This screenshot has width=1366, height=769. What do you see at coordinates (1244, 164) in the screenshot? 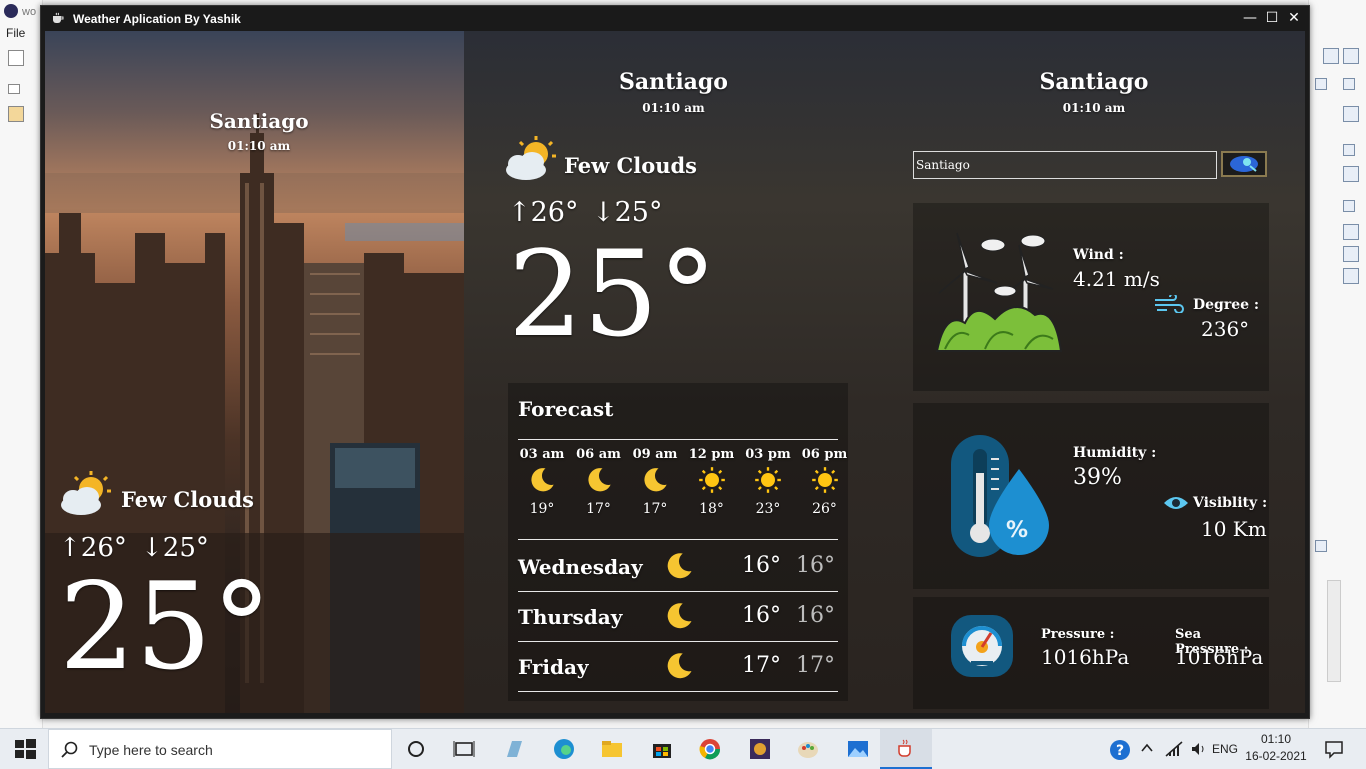
I see `search-button` at bounding box center [1244, 164].